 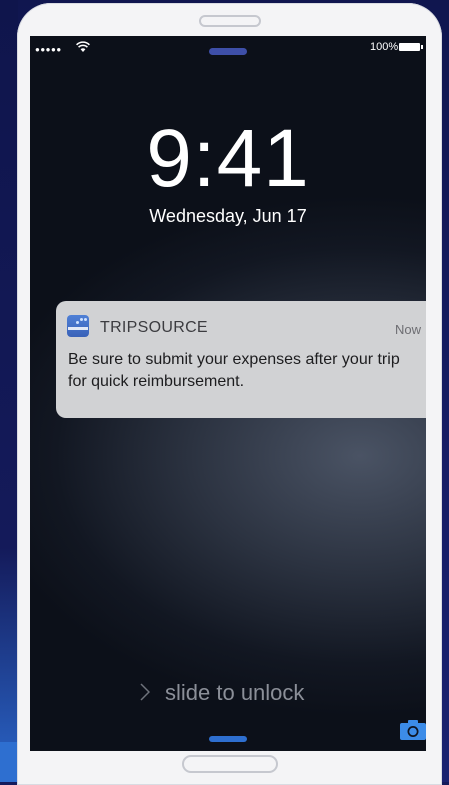 I want to click on wifi-icon, so click(x=83, y=46).